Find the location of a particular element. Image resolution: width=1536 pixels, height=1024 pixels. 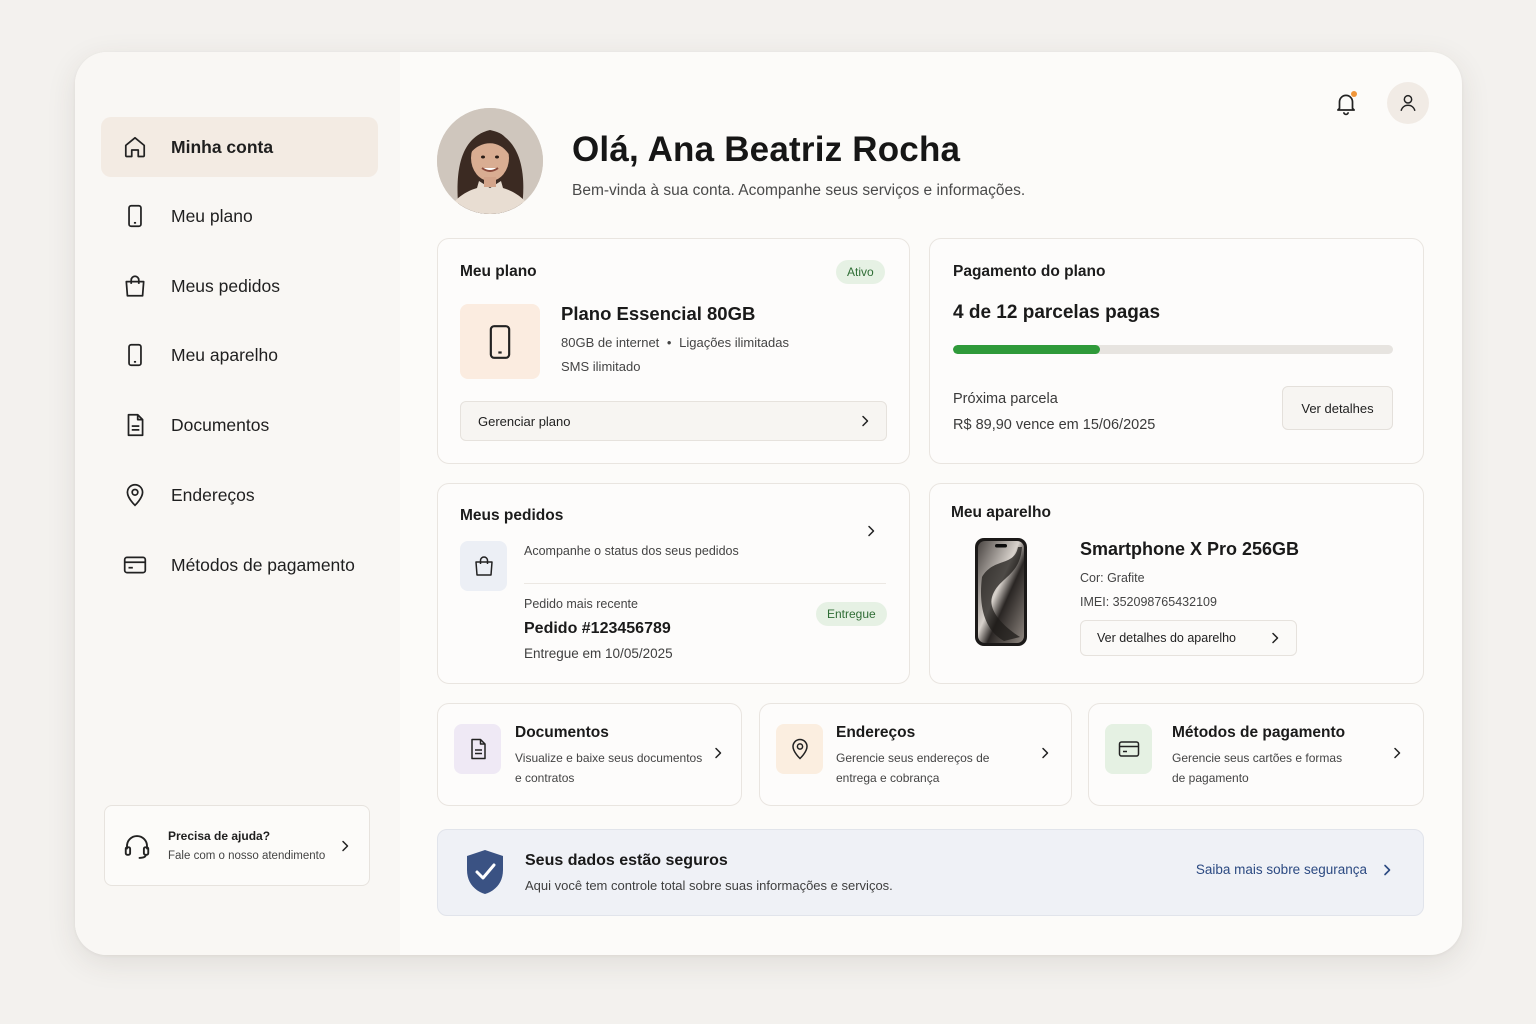

next-installment-label: Próxima parcela is located at coordinates (1005, 399).